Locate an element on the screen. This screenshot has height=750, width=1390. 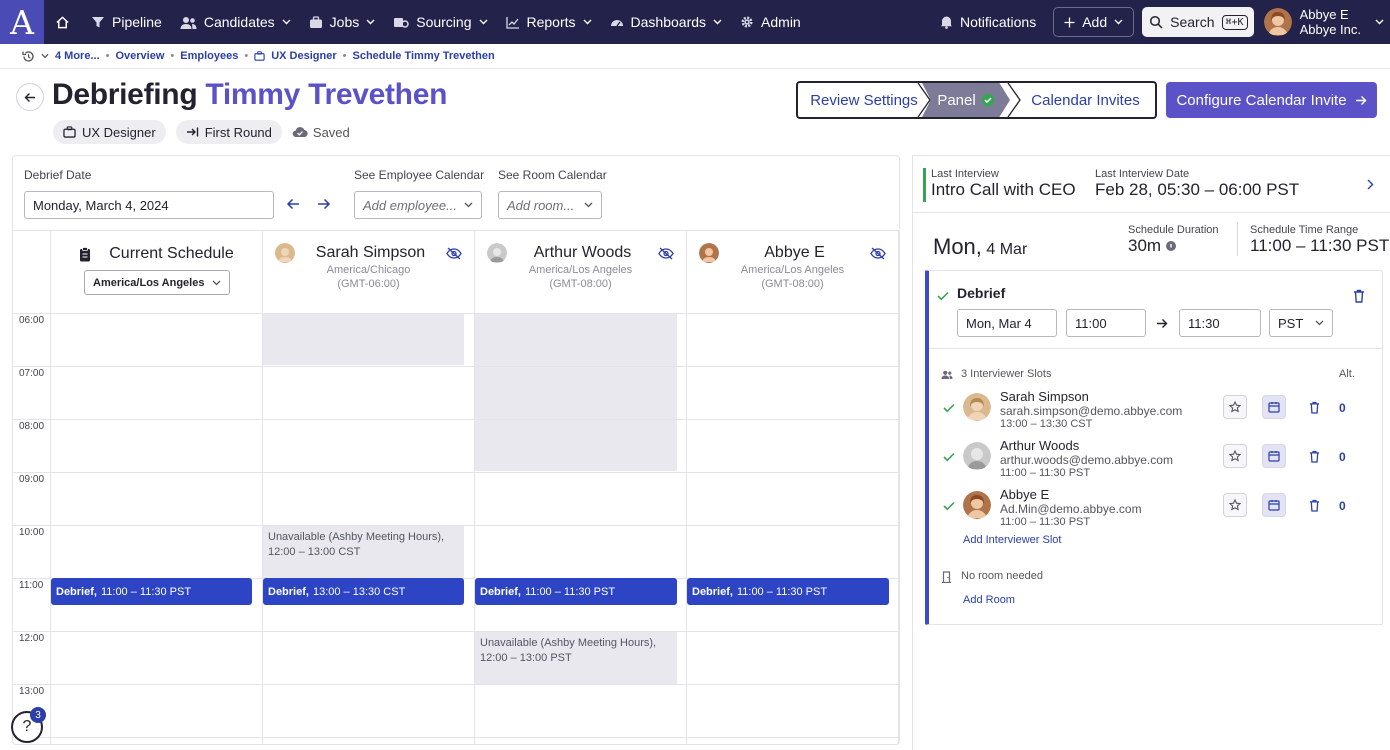
previous-day-button is located at coordinates (293, 204).